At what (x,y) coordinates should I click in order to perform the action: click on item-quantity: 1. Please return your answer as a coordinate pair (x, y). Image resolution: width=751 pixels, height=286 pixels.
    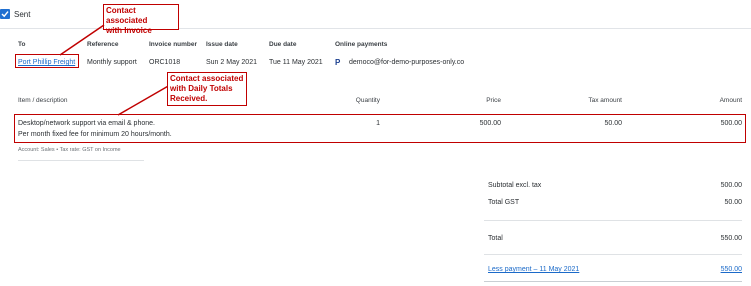
    Looking at the image, I should click on (378, 123).